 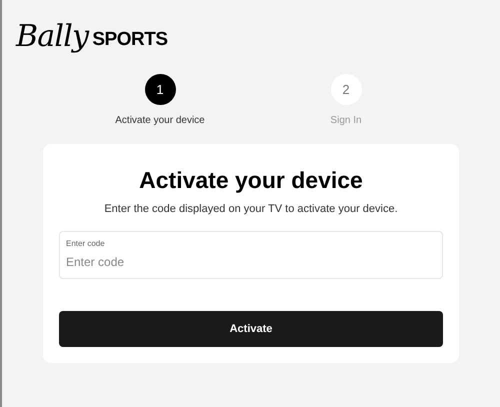 I want to click on code-input: Enter code, so click(x=251, y=262).